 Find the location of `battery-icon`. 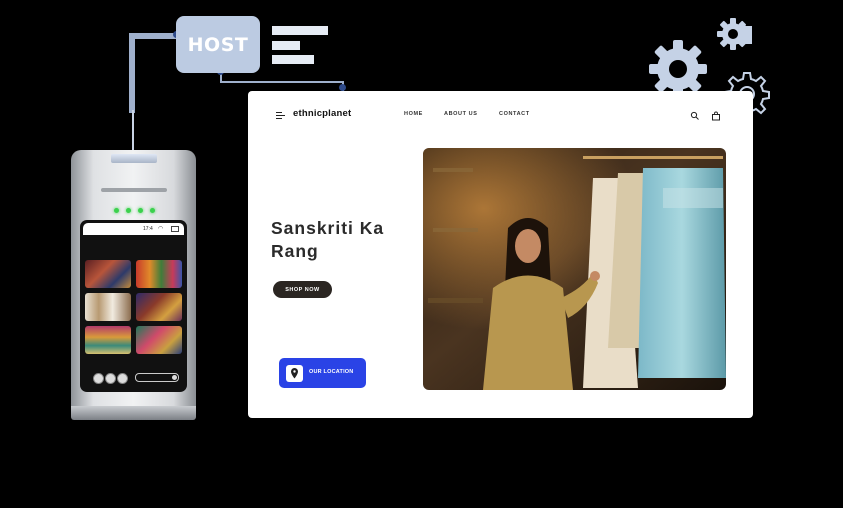

battery-icon is located at coordinates (175, 229).